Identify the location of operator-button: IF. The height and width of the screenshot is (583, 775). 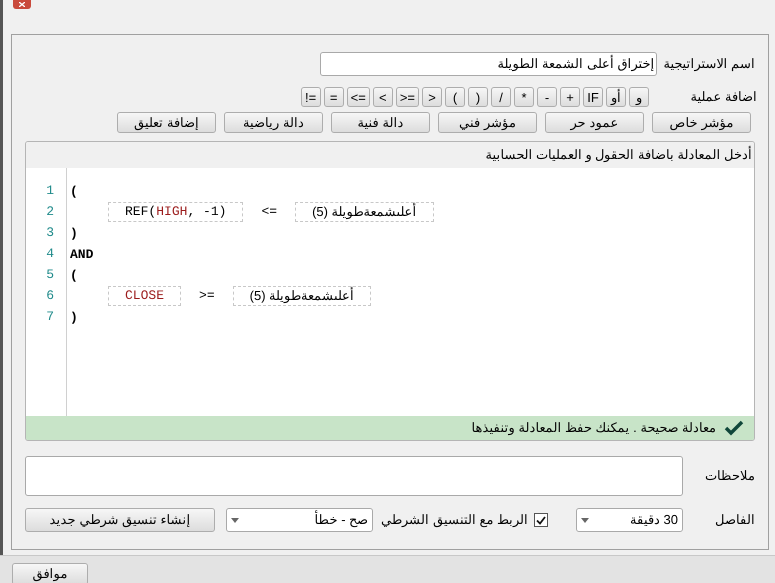
(593, 97).